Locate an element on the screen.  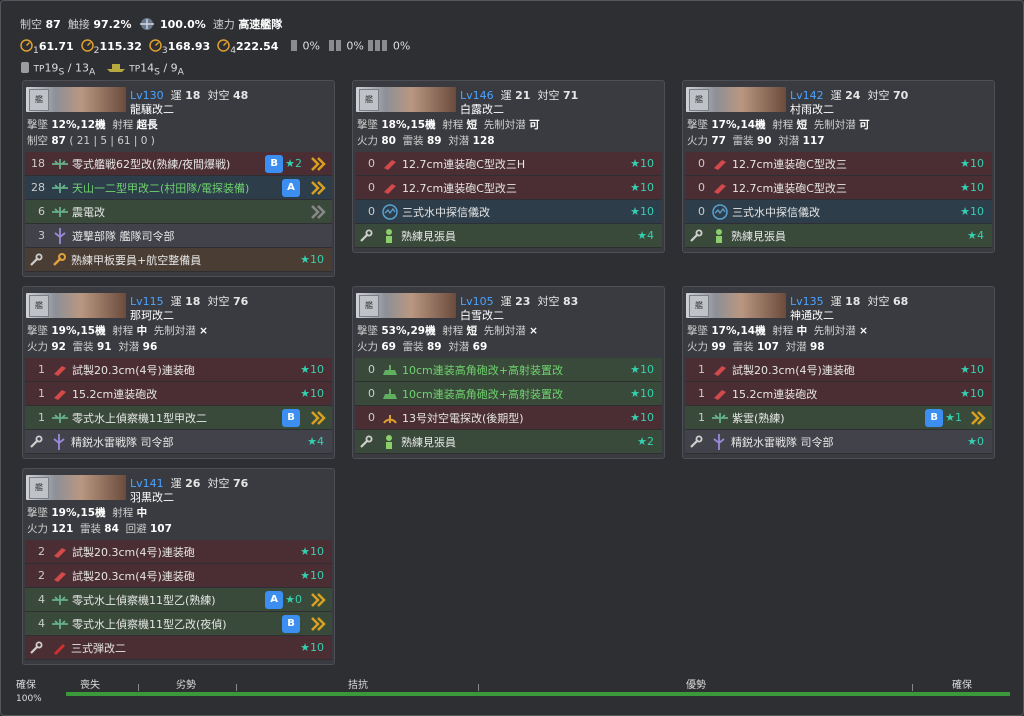
los-item-3: 3168.93 is located at coordinates (179, 47).